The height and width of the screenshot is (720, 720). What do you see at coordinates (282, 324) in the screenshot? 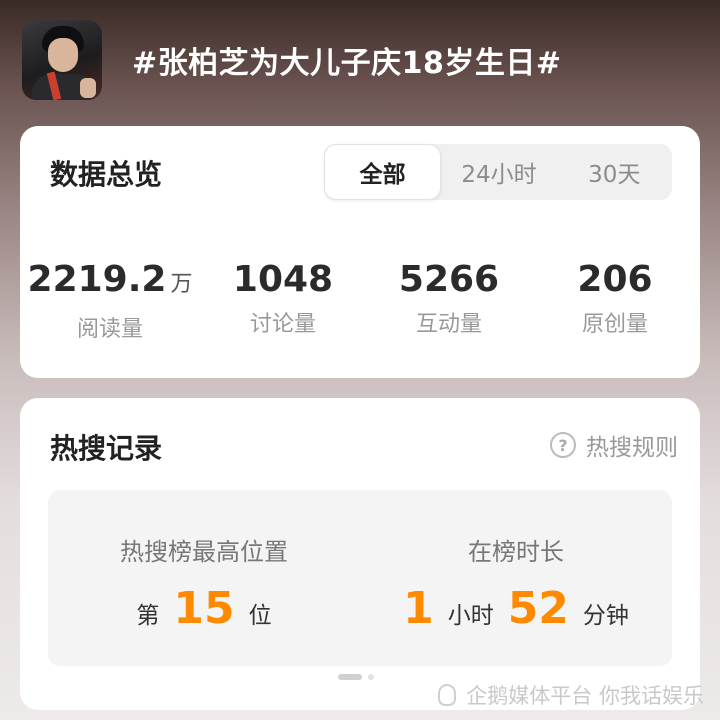
I see `stat-discuss-label: 讨论量` at bounding box center [282, 324].